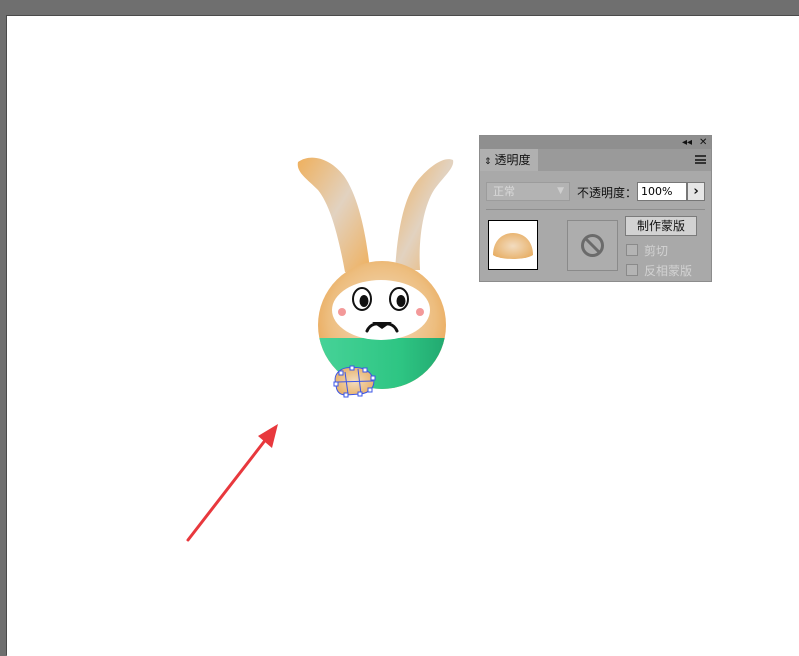  Describe the element at coordinates (687, 142) in the screenshot. I see `collapse-panel-icon: ◂◂` at that location.